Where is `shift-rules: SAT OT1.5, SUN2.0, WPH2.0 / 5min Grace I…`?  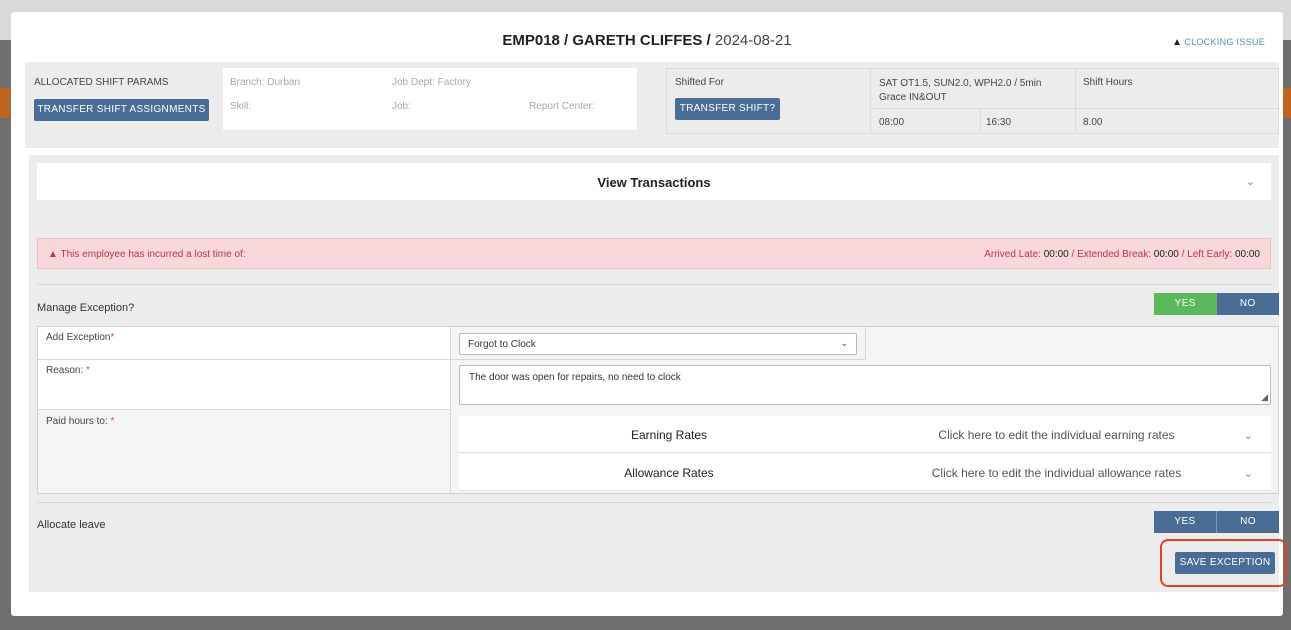 shift-rules: SAT OT1.5, SUN2.0, WPH2.0 / 5min Grace I… is located at coordinates (960, 90).